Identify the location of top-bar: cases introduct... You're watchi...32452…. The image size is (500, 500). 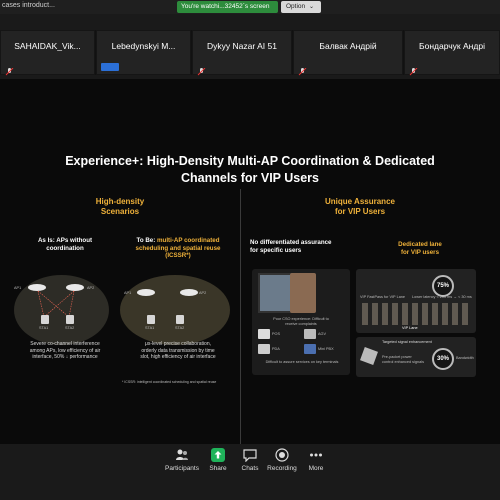
(250, 7).